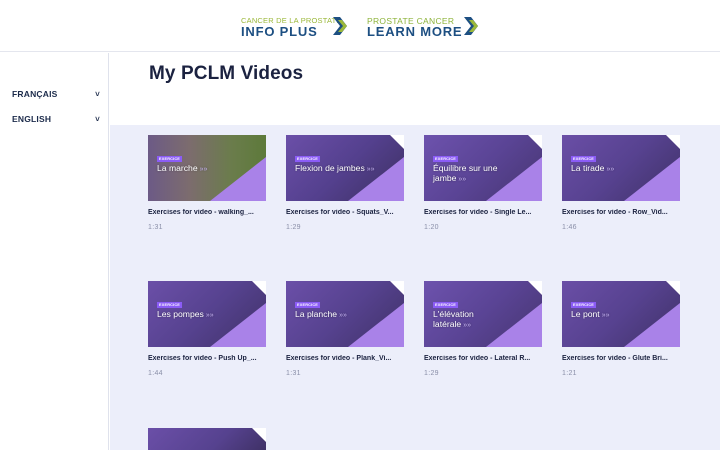  I want to click on sidebar-item-francais: FRANÇAIS ˅, so click(56, 94).